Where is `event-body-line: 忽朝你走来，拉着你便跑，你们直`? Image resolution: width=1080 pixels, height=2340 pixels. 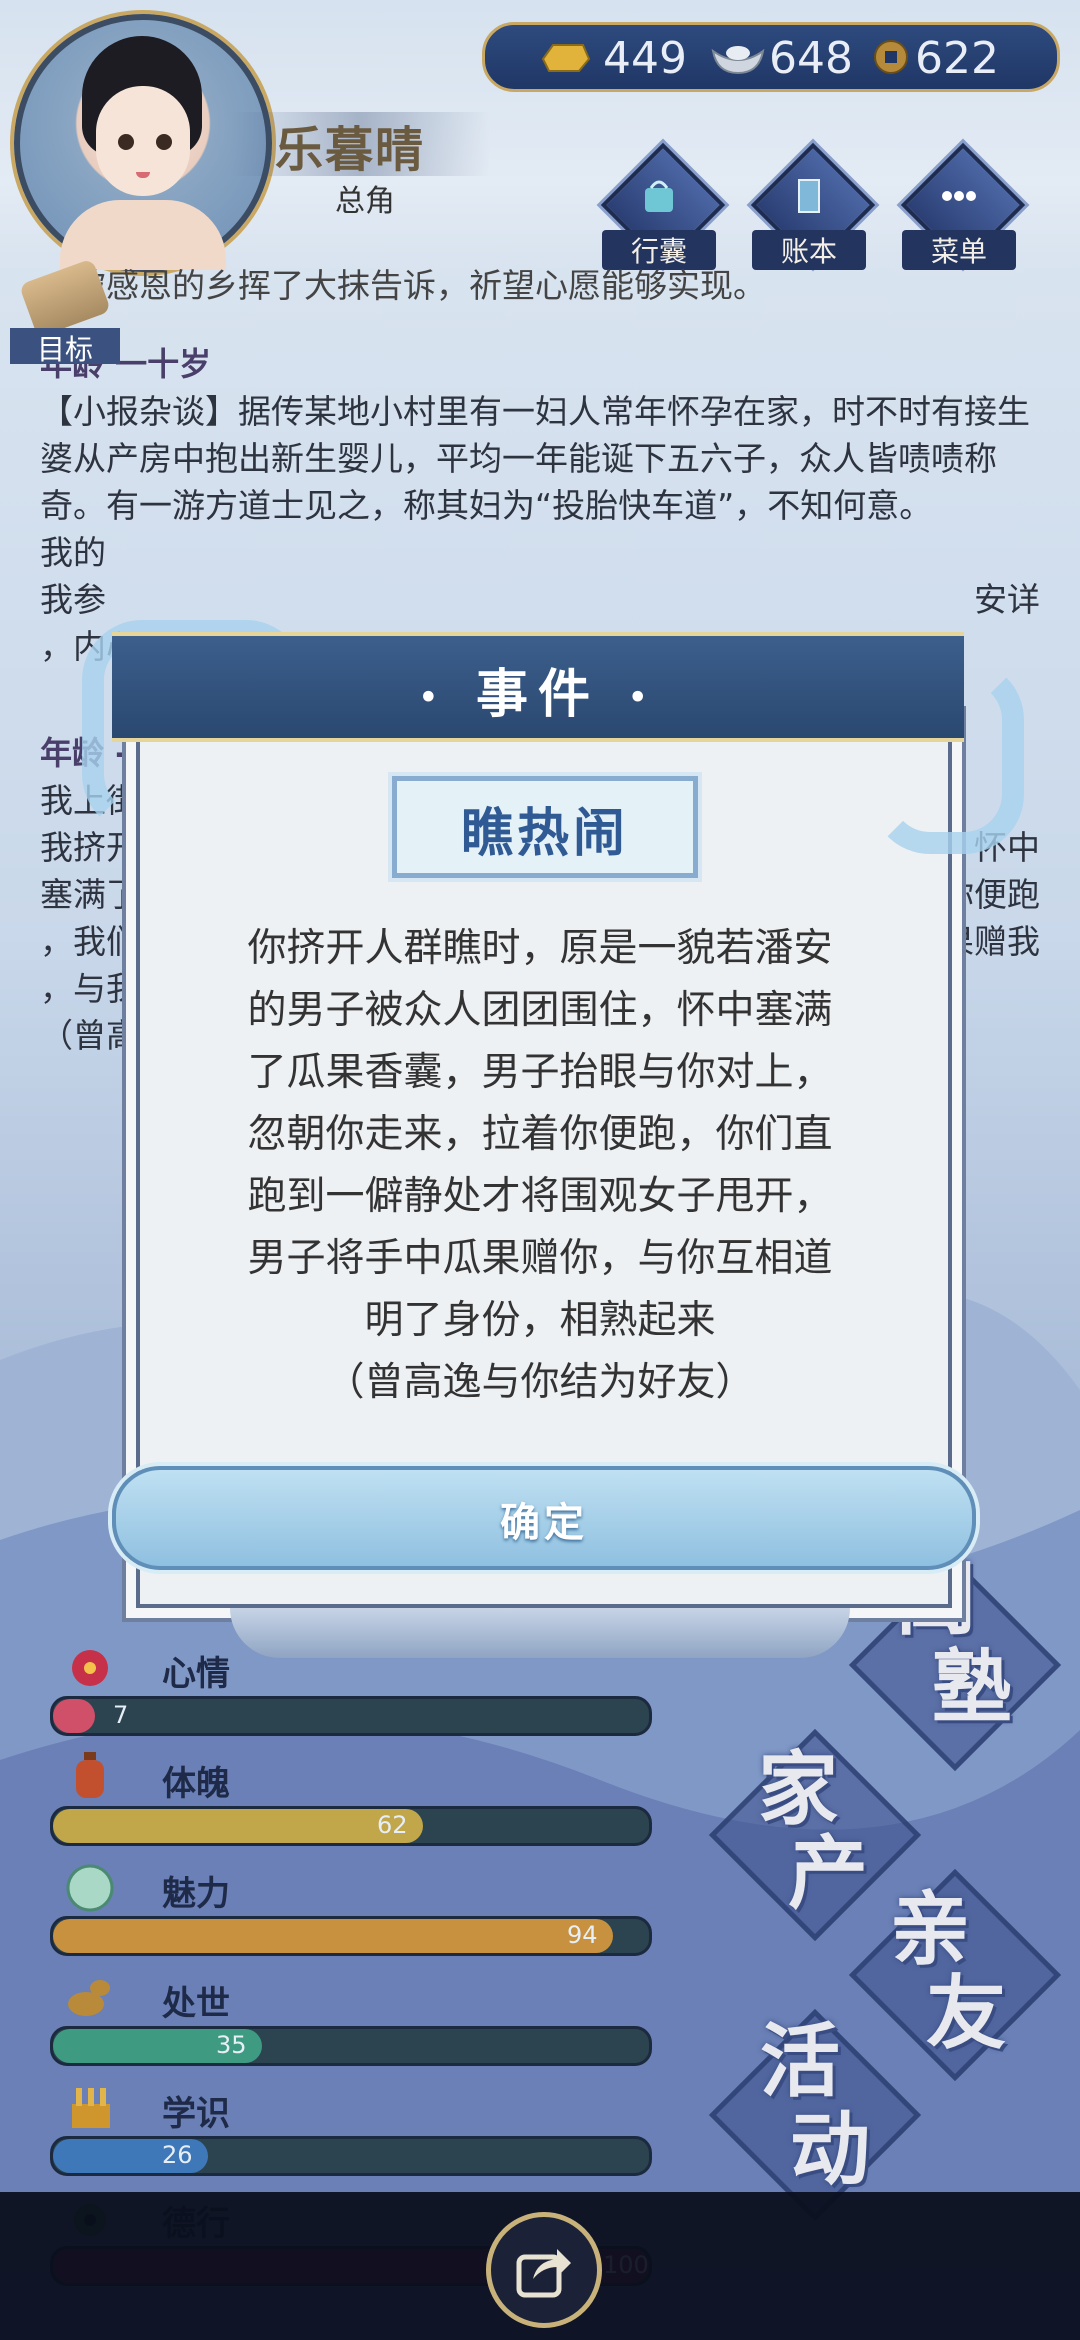 event-body-line: 忽朝你走来，拉着你便跑，你们直 is located at coordinates (540, 1134).